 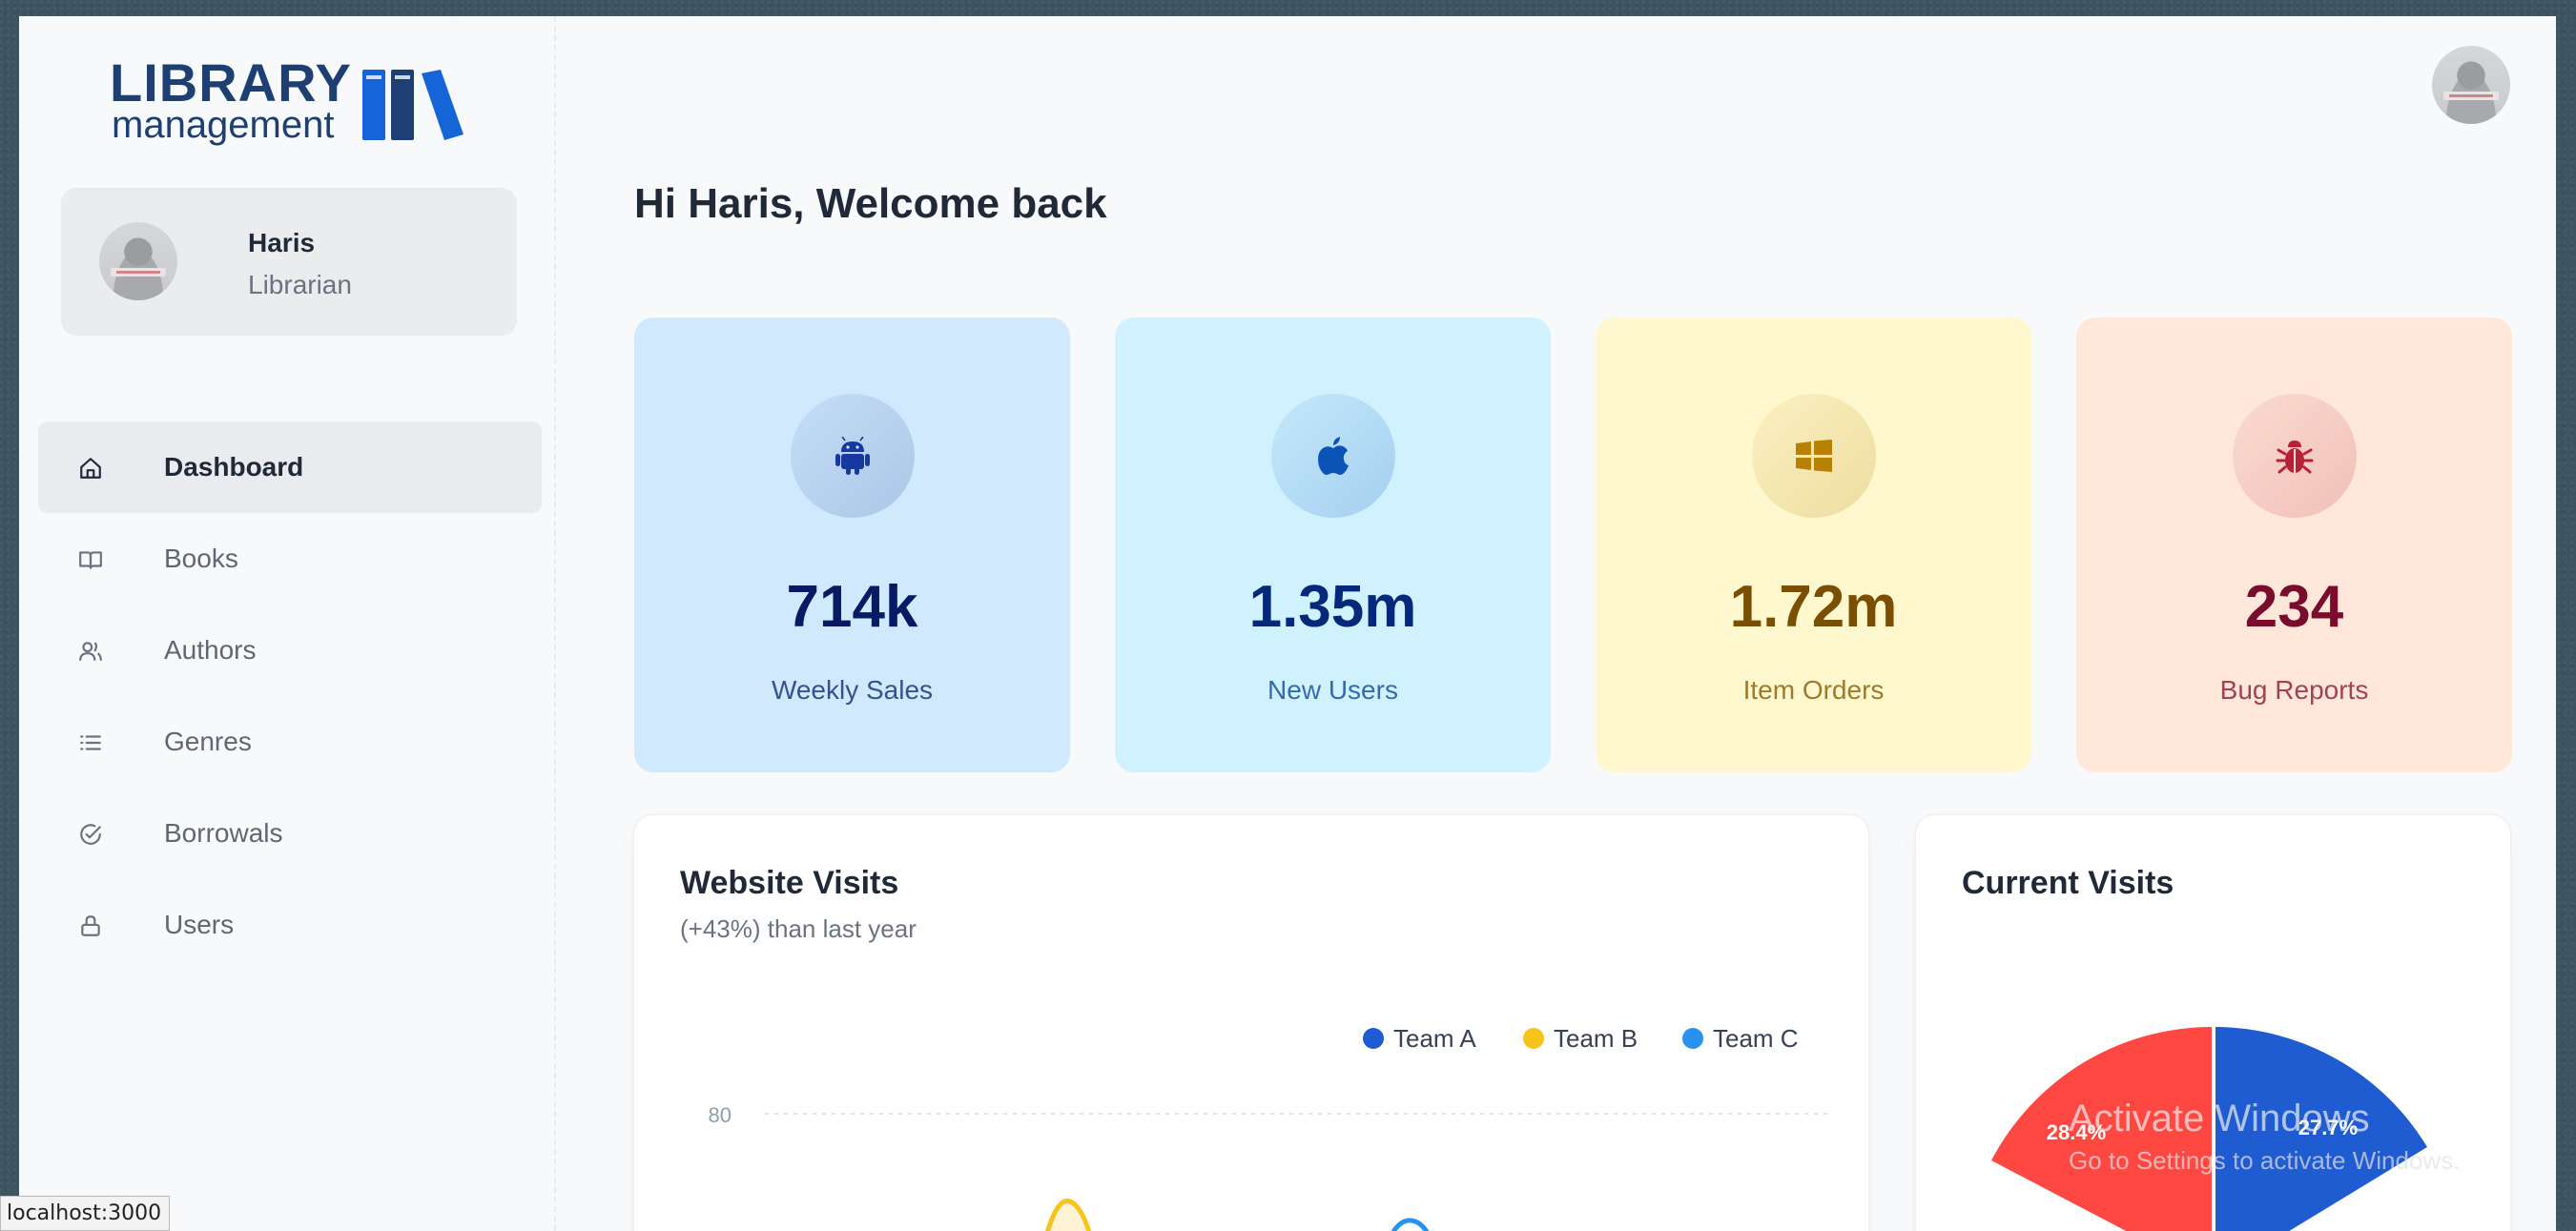 What do you see at coordinates (282, 242) in the screenshot?
I see `account-name: Haris` at bounding box center [282, 242].